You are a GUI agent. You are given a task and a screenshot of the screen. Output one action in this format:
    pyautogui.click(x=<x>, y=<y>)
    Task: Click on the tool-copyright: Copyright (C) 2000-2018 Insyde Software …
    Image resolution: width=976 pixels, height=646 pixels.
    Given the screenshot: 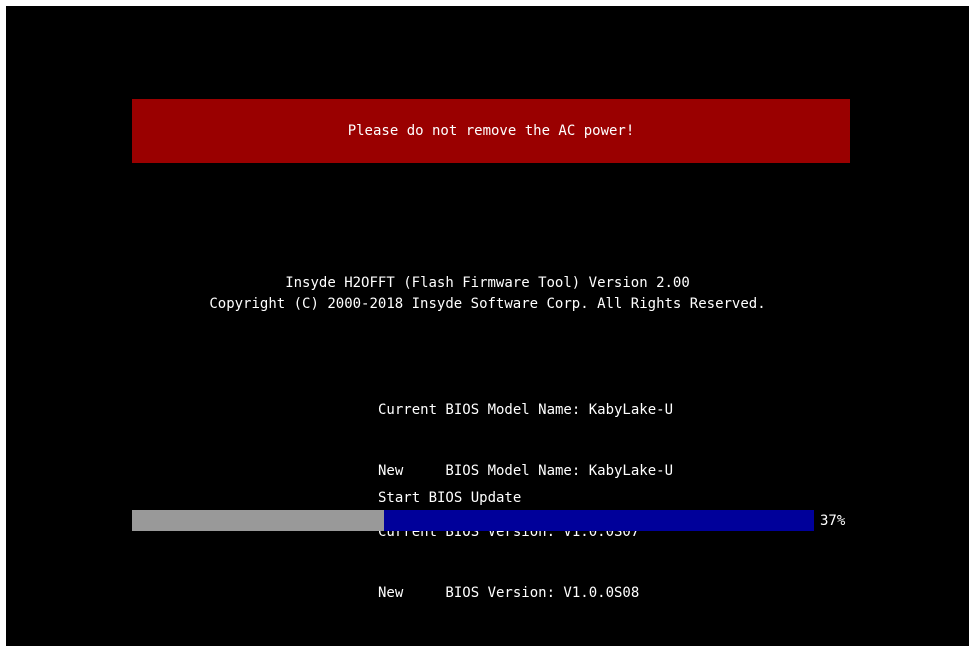 What is the action you would take?
    pyautogui.click(x=487, y=304)
    